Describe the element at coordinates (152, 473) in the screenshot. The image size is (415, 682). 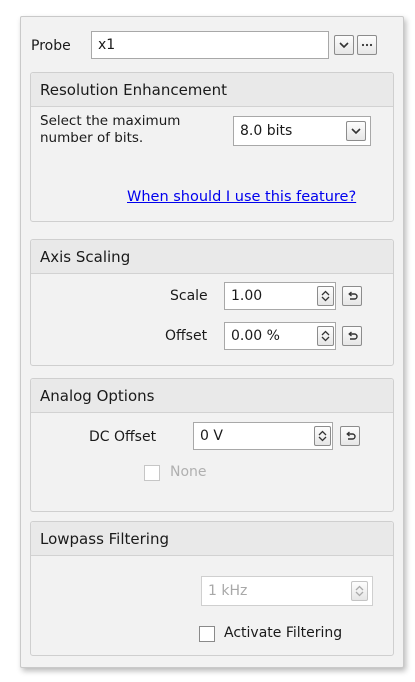
I see `none-checkbox` at that location.